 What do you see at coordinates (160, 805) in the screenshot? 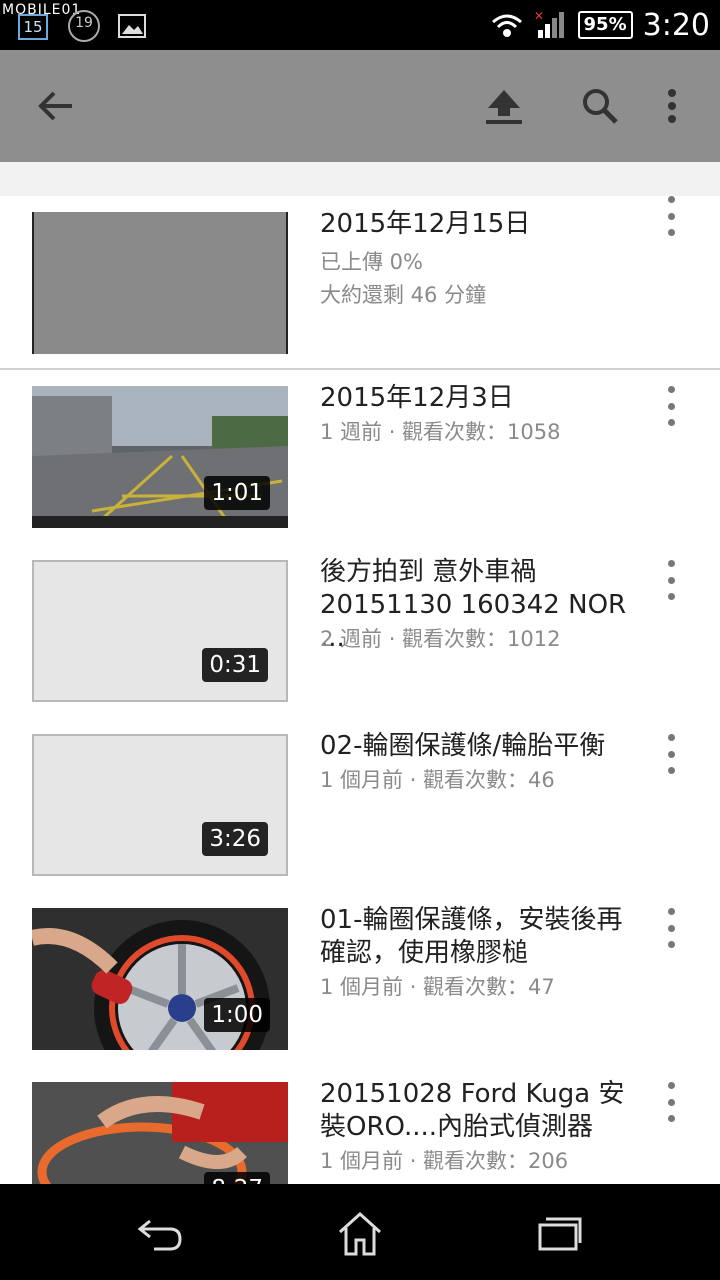
I see `video-thumbnail: 3:26` at bounding box center [160, 805].